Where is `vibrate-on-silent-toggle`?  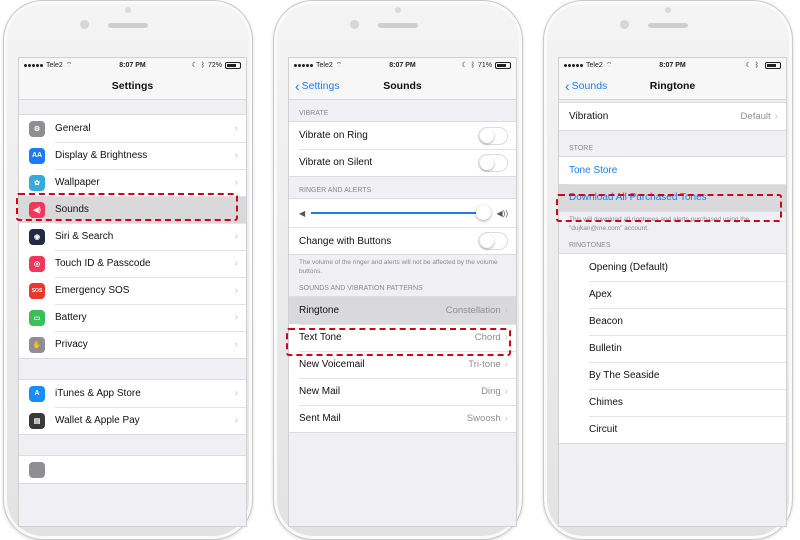
vibrate-on-silent-toggle is located at coordinates (493, 162).